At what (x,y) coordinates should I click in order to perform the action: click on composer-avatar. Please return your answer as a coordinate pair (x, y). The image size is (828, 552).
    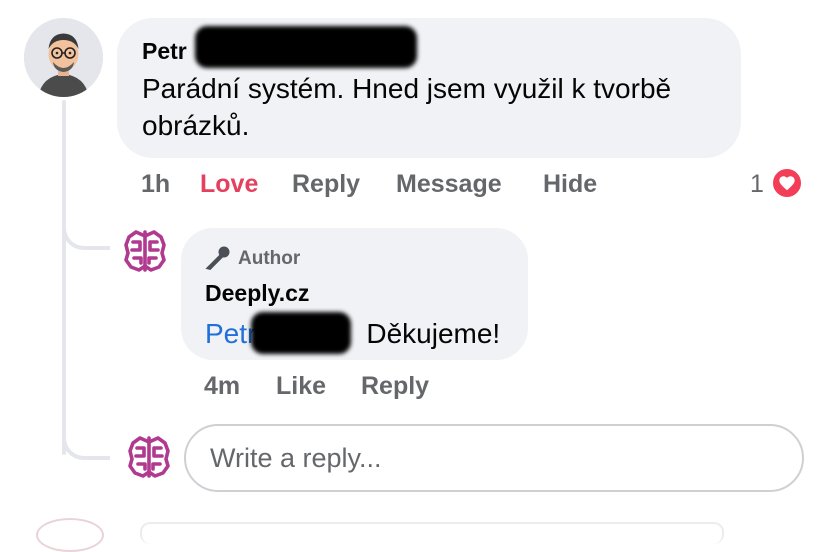
    Looking at the image, I should click on (149, 457).